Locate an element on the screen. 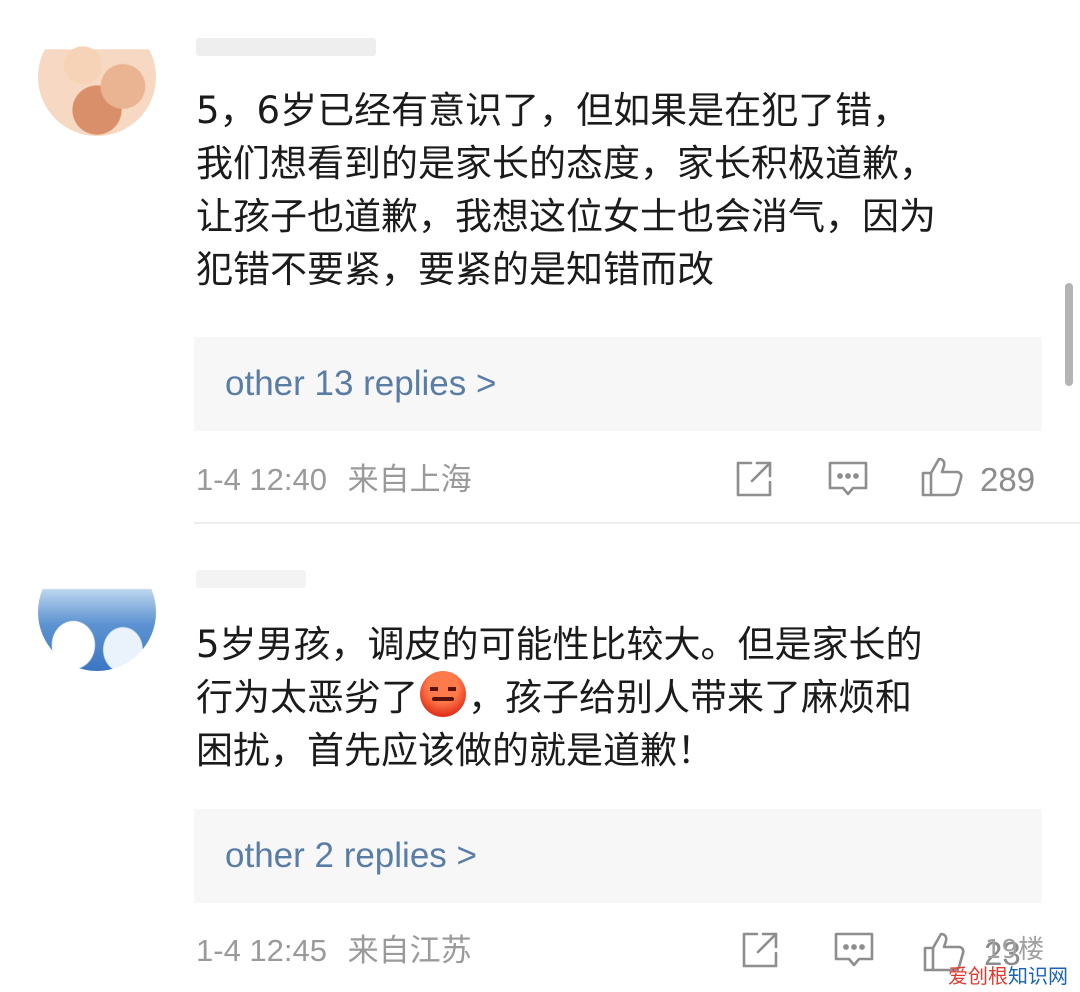 This screenshot has width=1080, height=992. comment-location: 来自江苏 is located at coordinates (409, 950).